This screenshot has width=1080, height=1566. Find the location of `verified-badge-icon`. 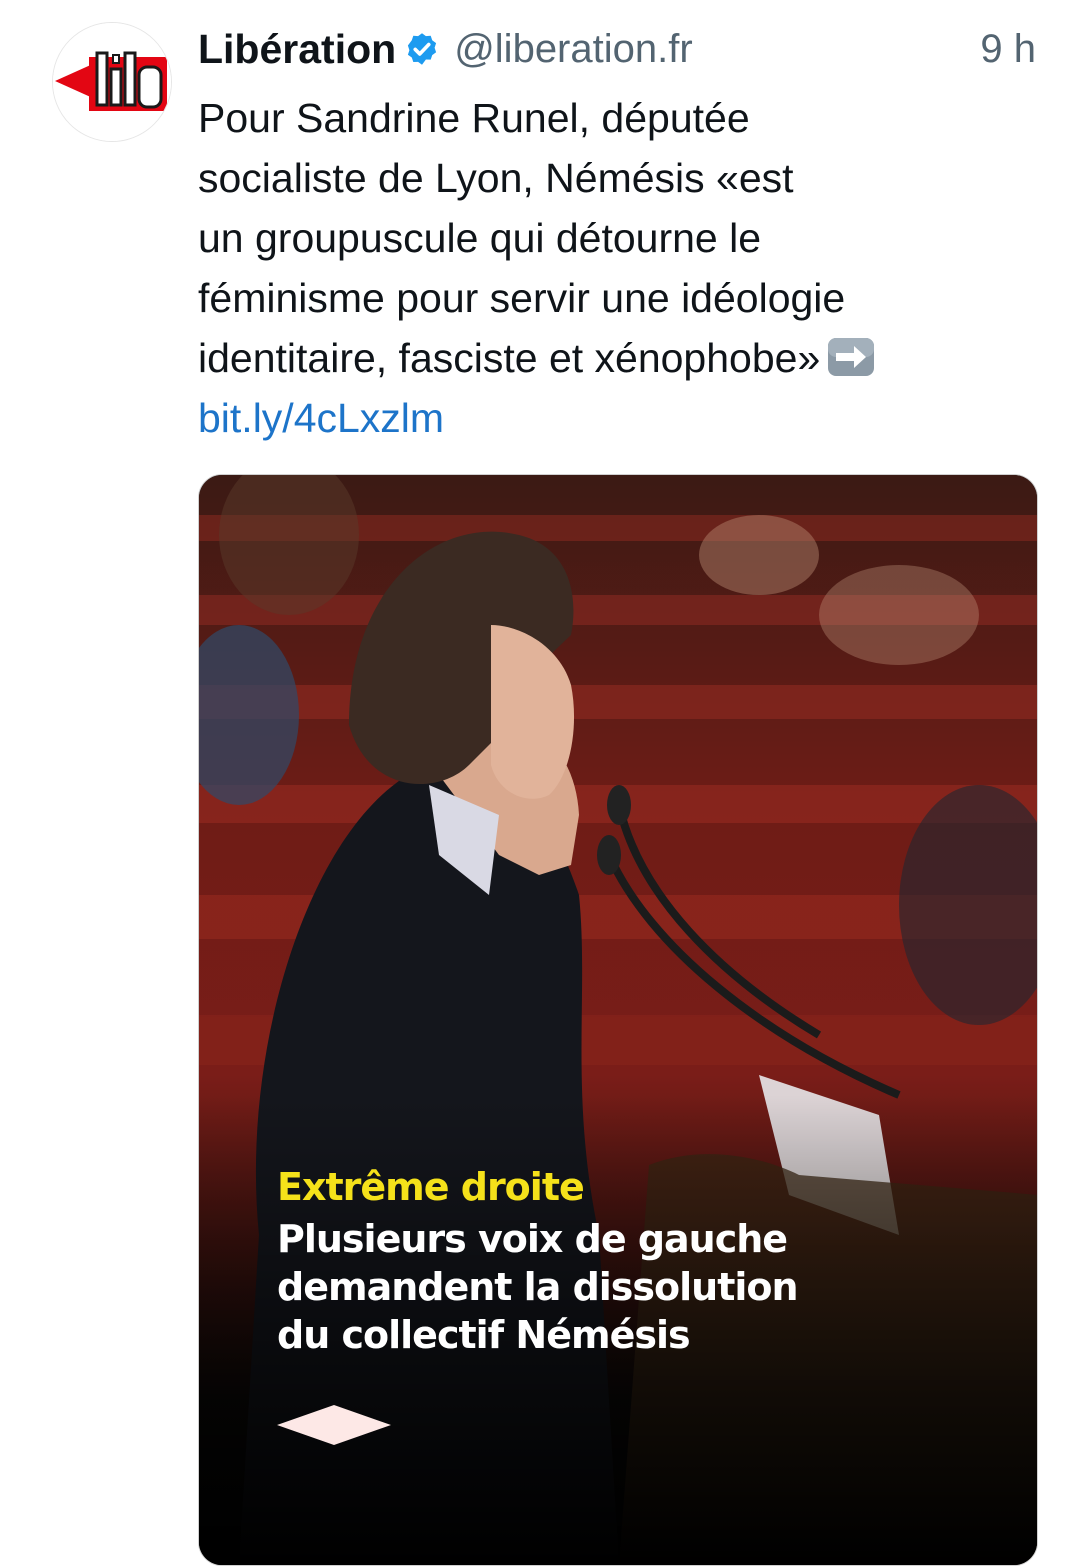

verified-badge-icon is located at coordinates (422, 49).